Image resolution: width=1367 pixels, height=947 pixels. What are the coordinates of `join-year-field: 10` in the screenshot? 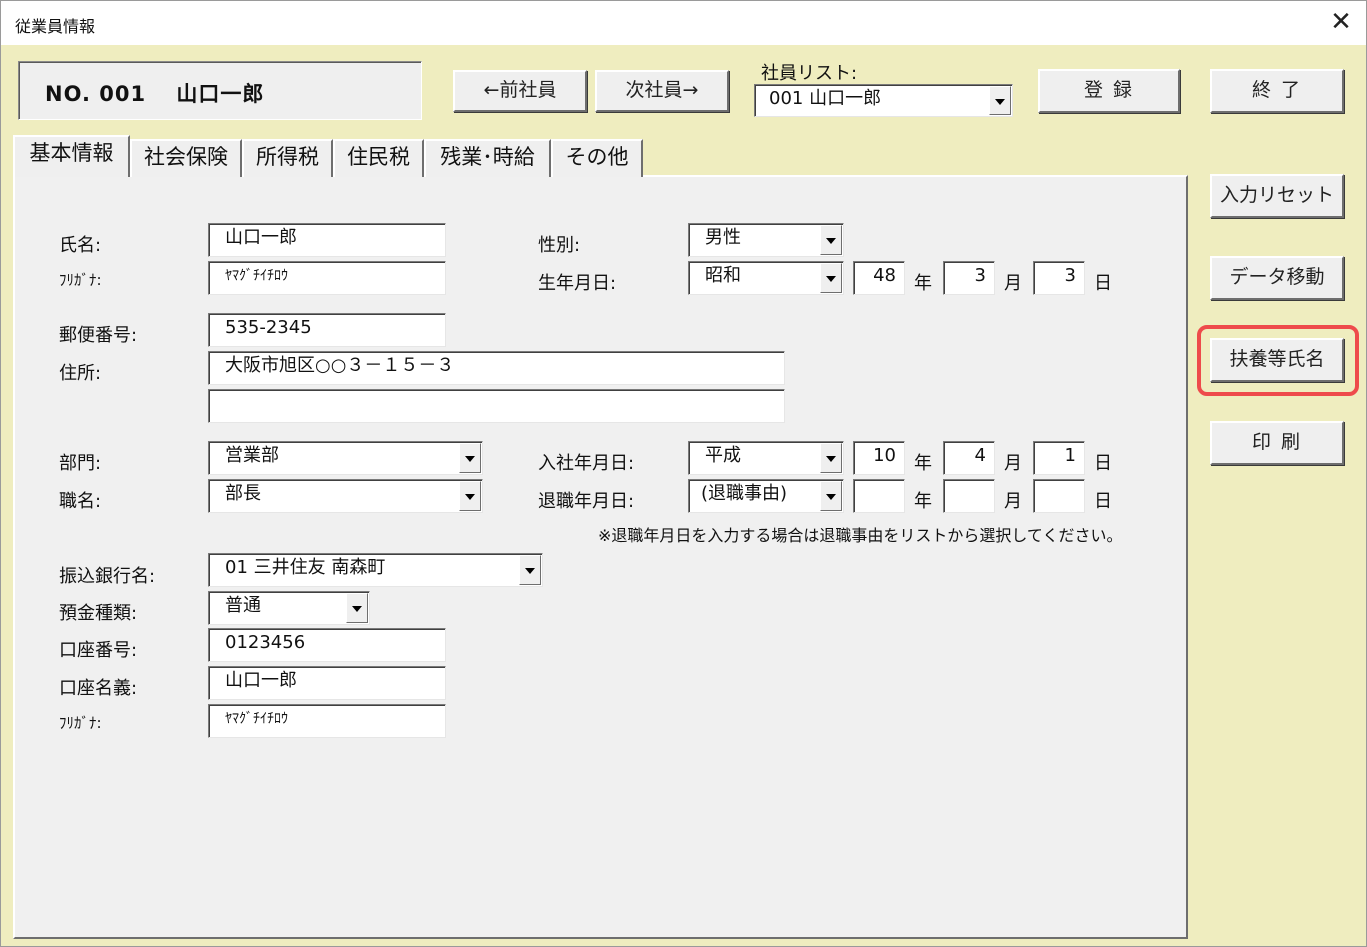 It's located at (879, 458).